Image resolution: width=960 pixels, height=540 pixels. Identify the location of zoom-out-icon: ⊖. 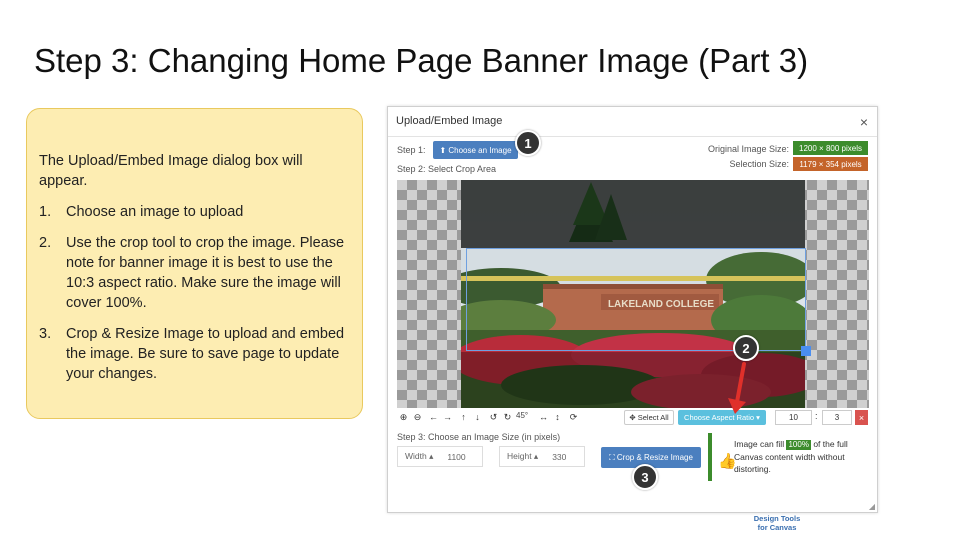
(417, 417).